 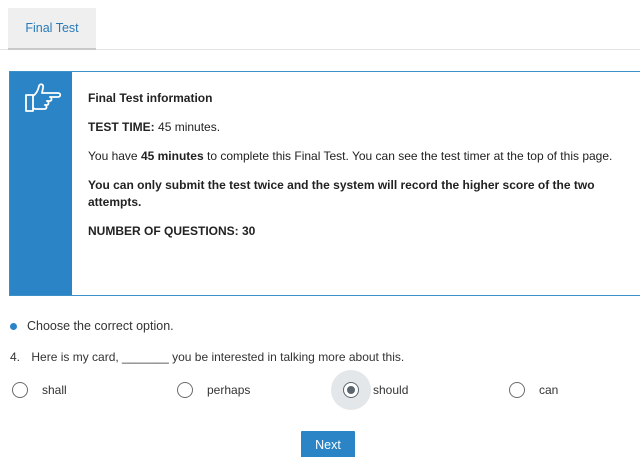 What do you see at coordinates (391, 390) in the screenshot?
I see `option-label: should` at bounding box center [391, 390].